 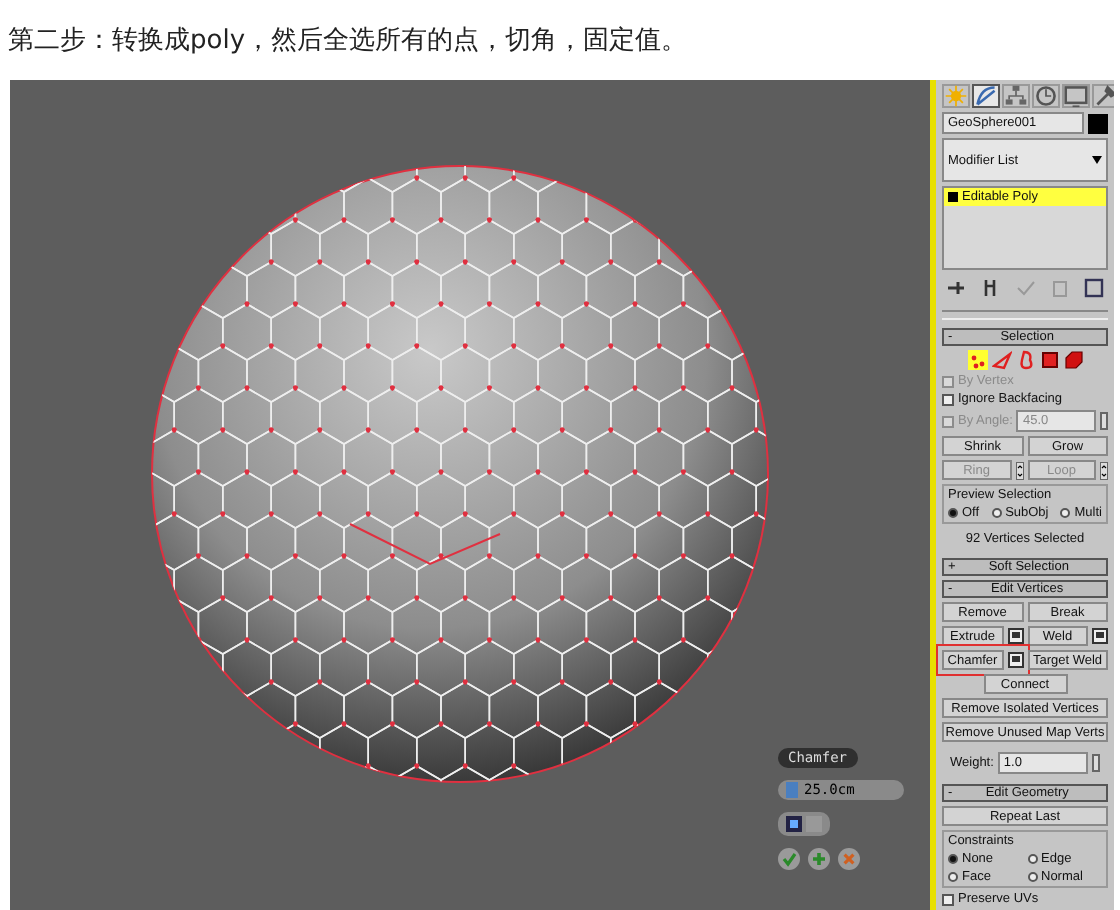 I want to click on hierarchy-icon, so click(x=1016, y=96).